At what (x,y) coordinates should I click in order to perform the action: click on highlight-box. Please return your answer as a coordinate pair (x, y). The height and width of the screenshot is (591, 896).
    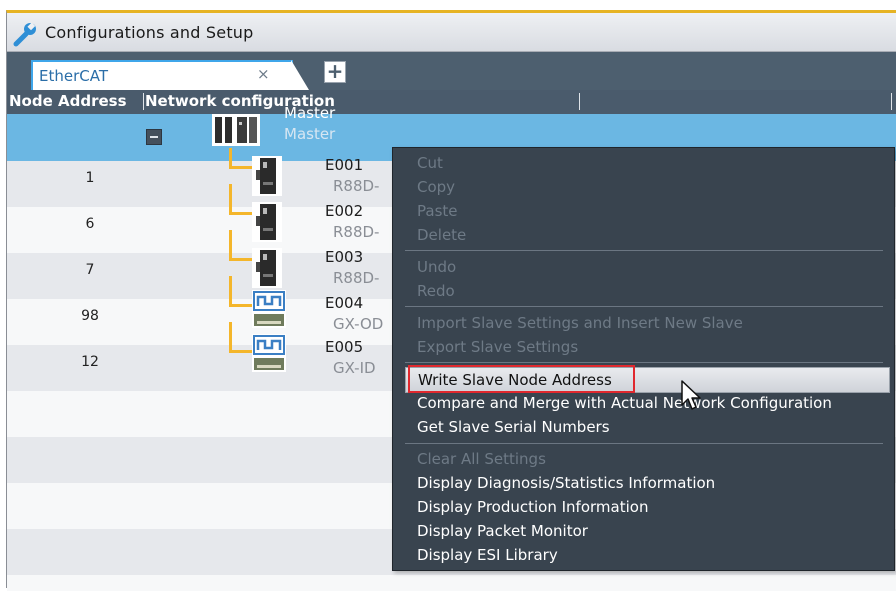
    Looking at the image, I should click on (521, 379).